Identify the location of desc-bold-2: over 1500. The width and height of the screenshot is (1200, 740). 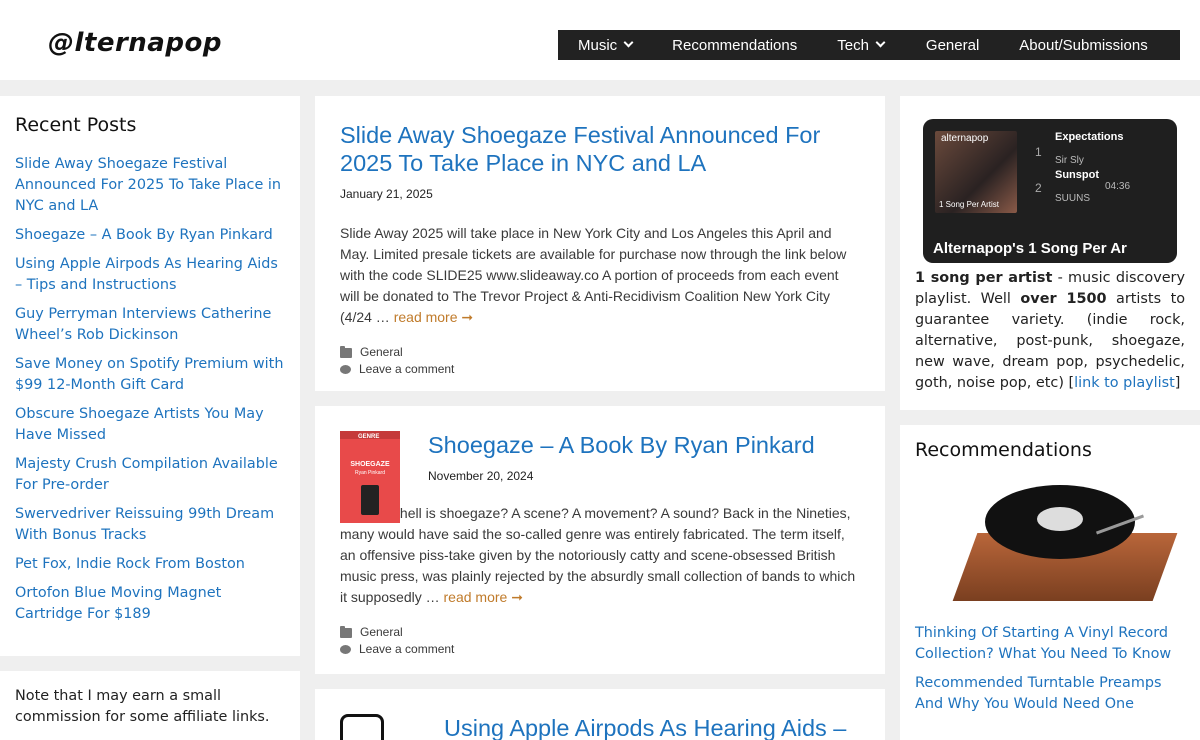
(1063, 299).